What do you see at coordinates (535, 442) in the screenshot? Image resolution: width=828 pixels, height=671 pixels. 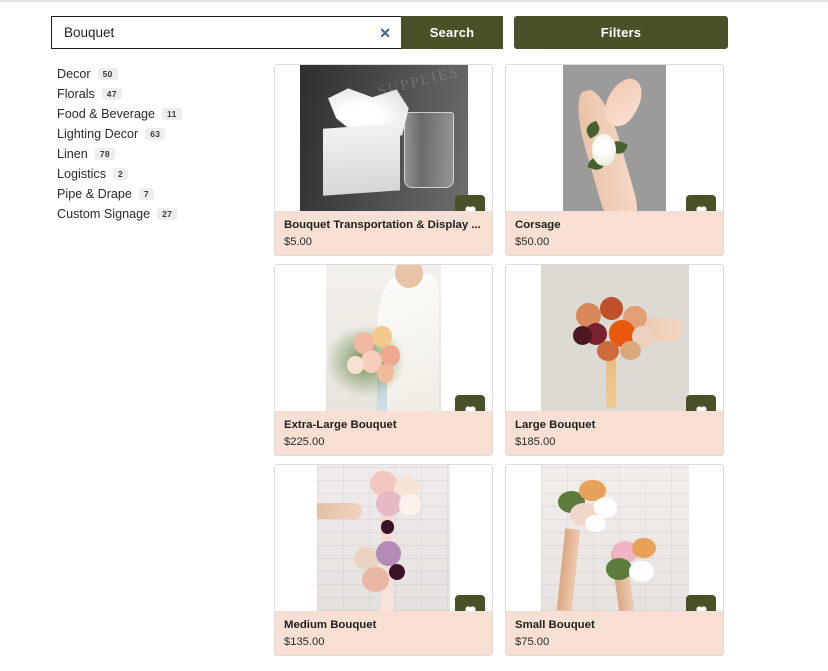 I see `product-price: $185.00` at bounding box center [535, 442].